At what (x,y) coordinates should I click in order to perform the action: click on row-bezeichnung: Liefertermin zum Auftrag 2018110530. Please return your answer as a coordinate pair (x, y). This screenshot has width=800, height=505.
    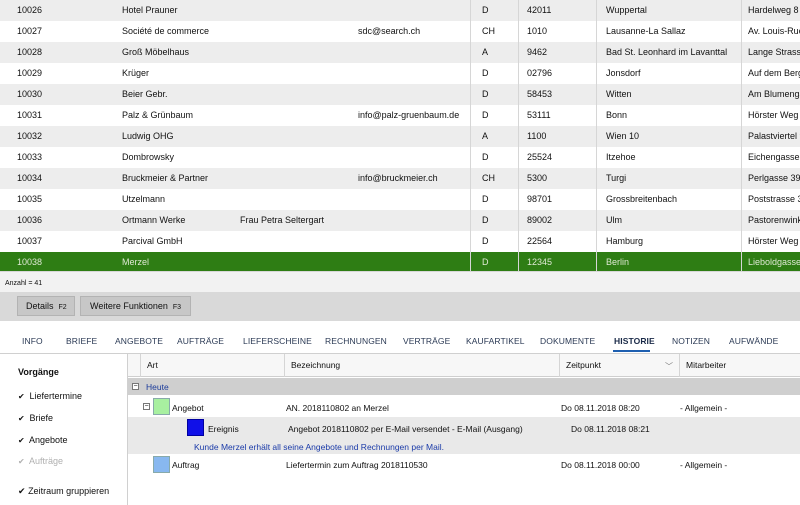
    Looking at the image, I should click on (357, 465).